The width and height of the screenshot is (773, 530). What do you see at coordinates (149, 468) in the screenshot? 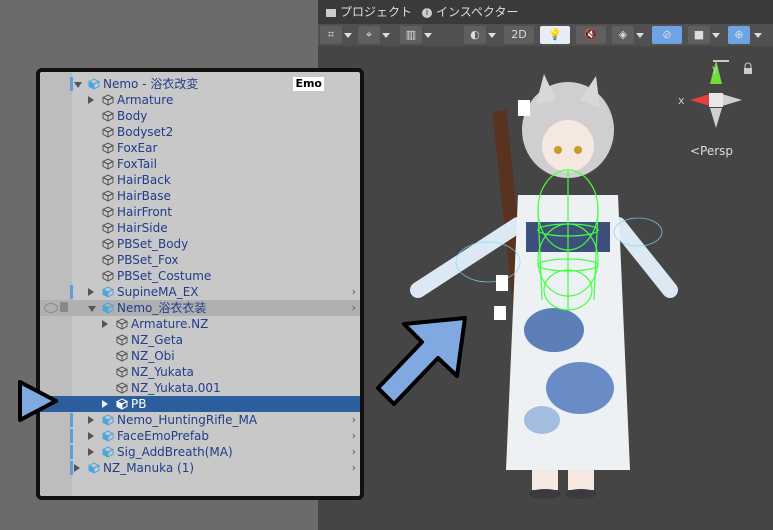
I see `list-item-label: NZ_Manuka (1)` at bounding box center [149, 468].